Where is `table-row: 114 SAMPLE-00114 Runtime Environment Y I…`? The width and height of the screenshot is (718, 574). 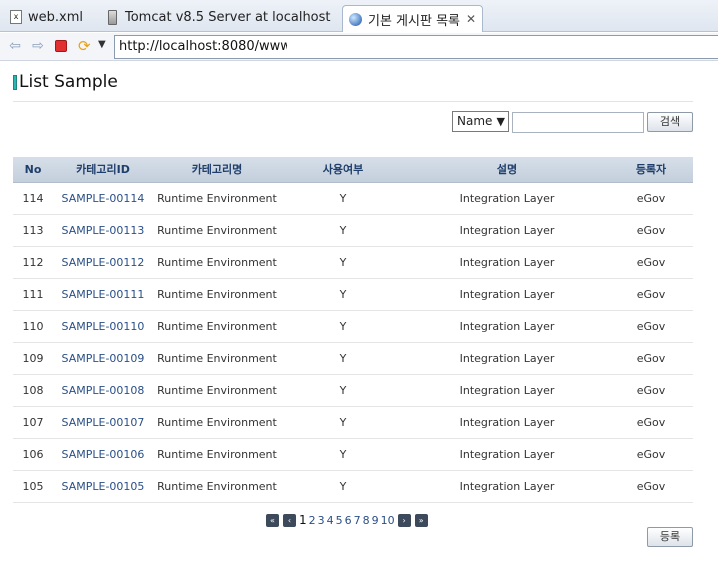
table-row: 114 SAMPLE-00114 Runtime Environment Y I… is located at coordinates (353, 199).